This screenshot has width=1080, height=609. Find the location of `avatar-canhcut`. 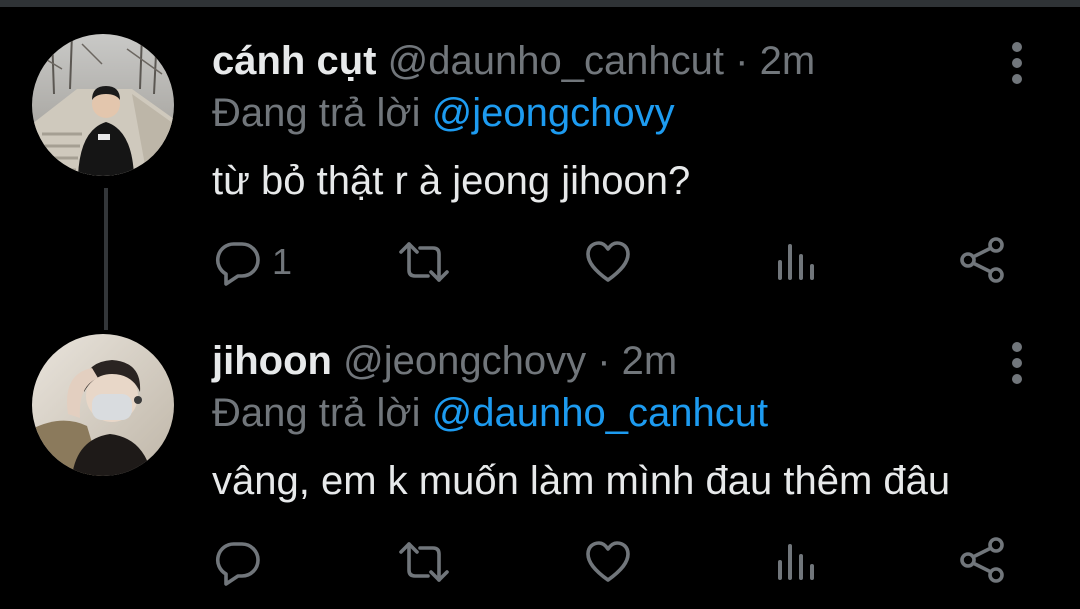

avatar-canhcut is located at coordinates (103, 105).